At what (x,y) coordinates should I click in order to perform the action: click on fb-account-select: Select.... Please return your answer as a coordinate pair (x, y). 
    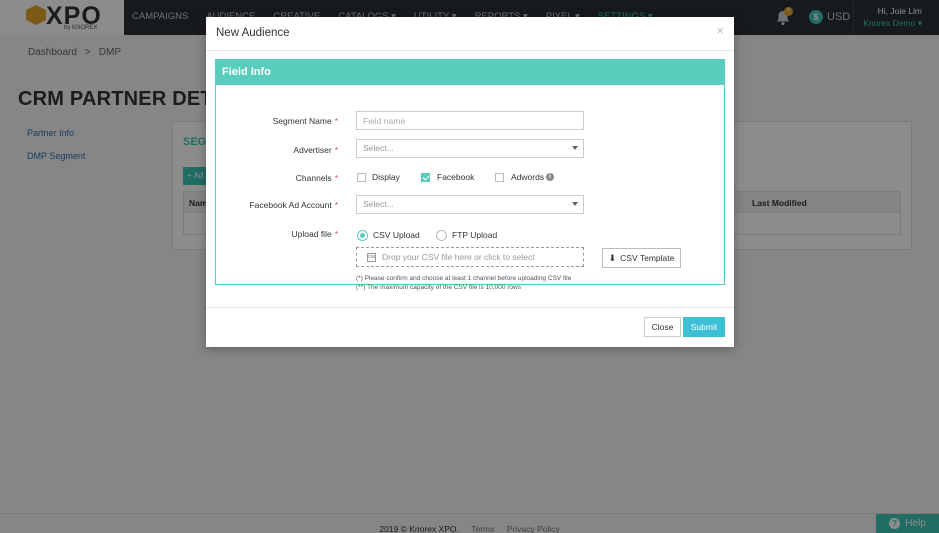
    Looking at the image, I should click on (470, 204).